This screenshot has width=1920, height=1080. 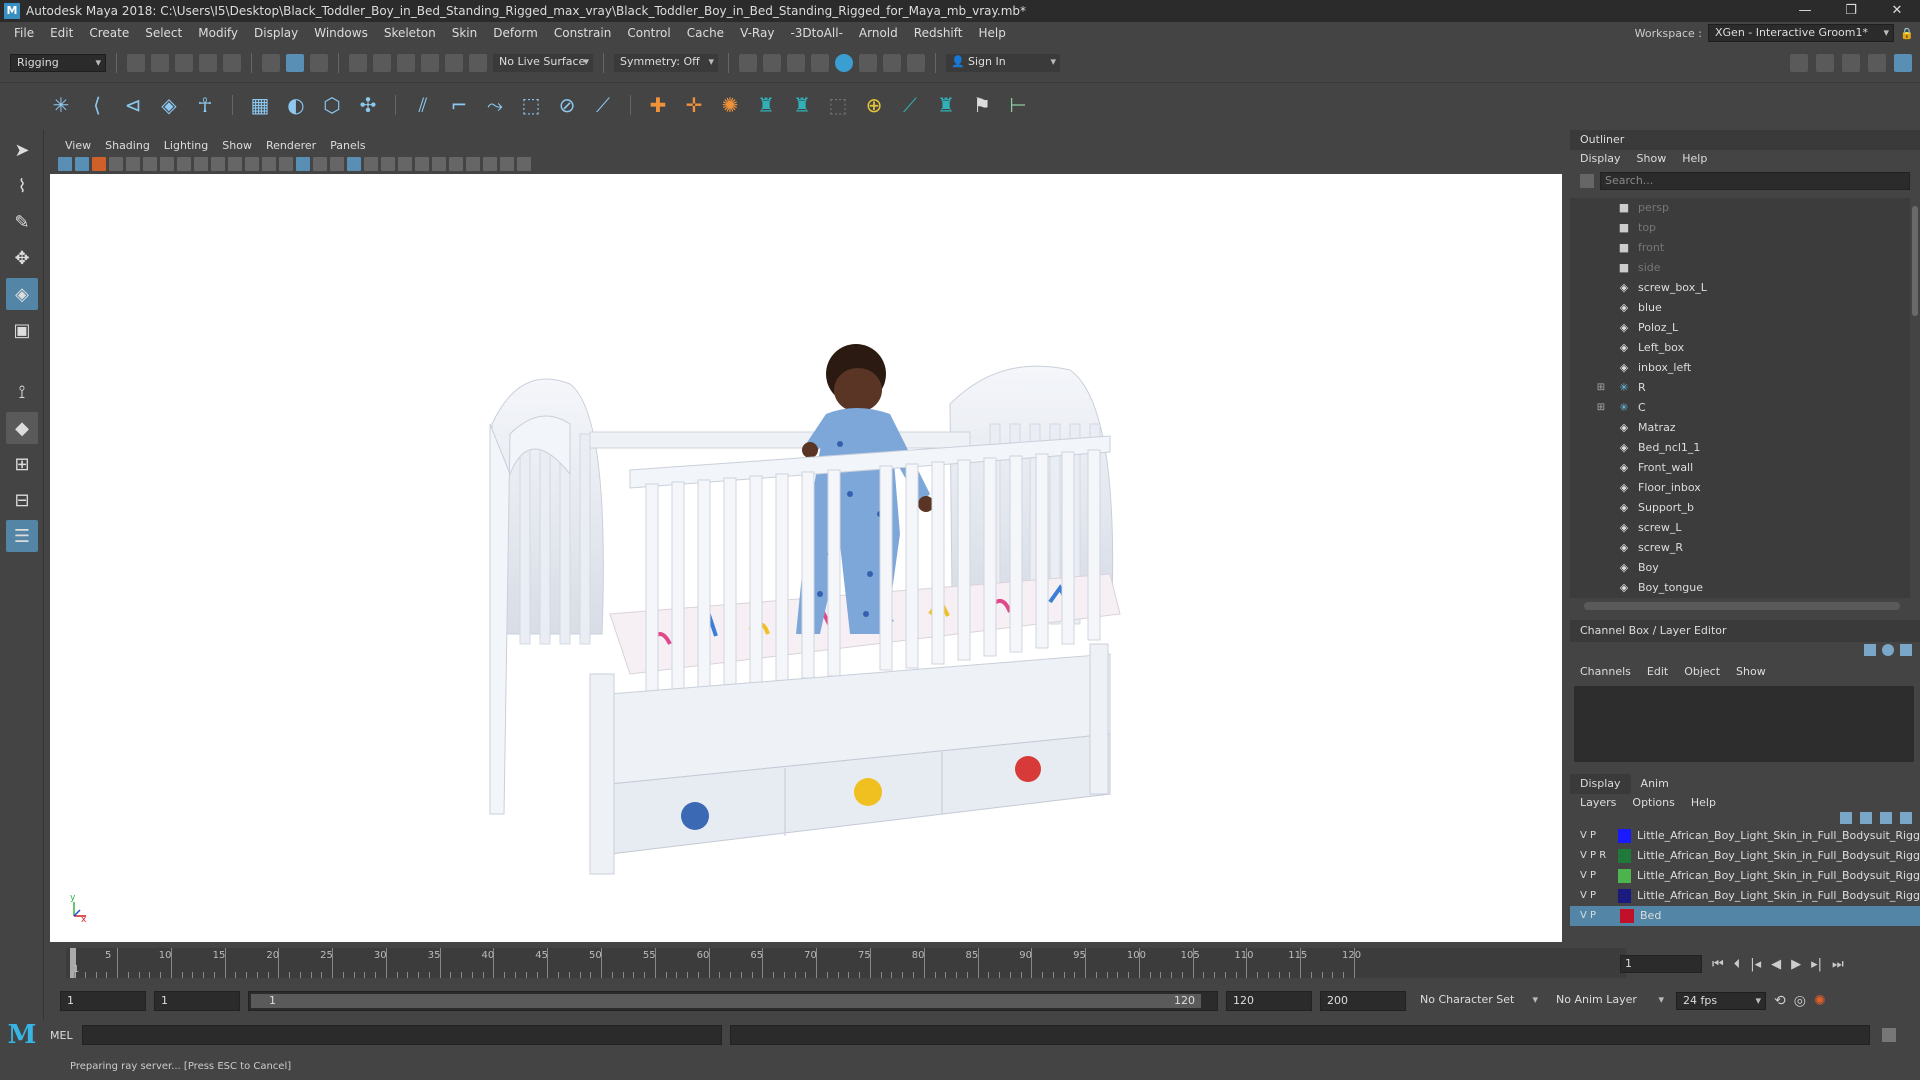 I want to click on playback-end-field: 120, so click(x=1269, y=1001).